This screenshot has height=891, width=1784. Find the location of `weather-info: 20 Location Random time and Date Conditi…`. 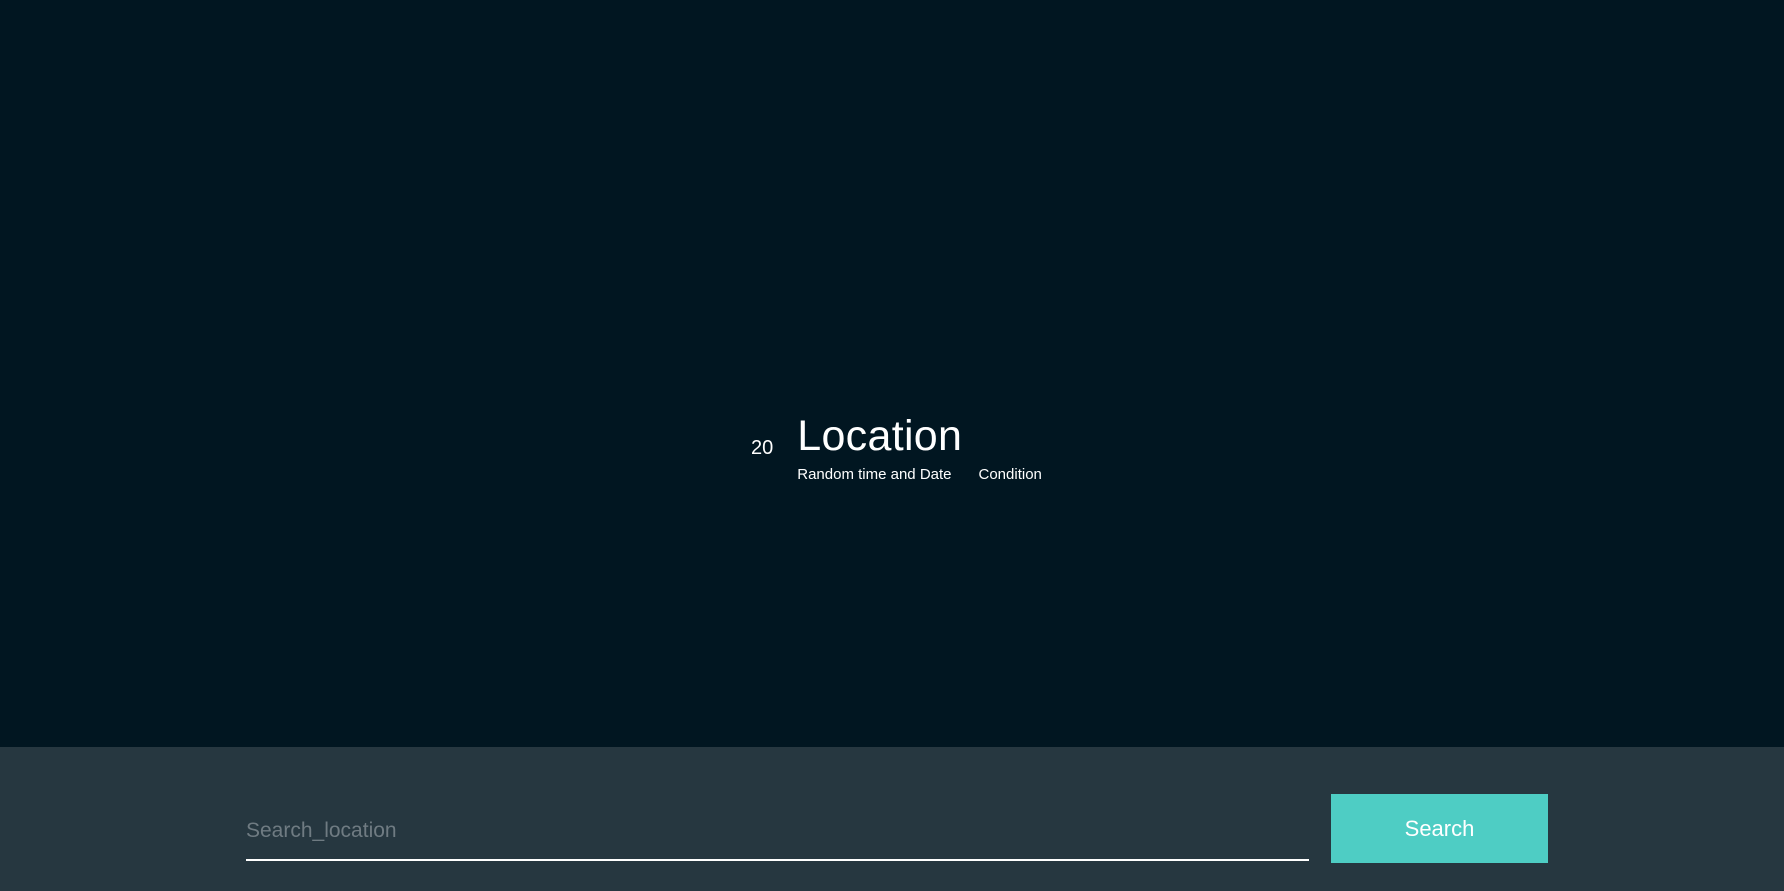

weather-info: 20 Location Random time and Date Conditi… is located at coordinates (896, 447).